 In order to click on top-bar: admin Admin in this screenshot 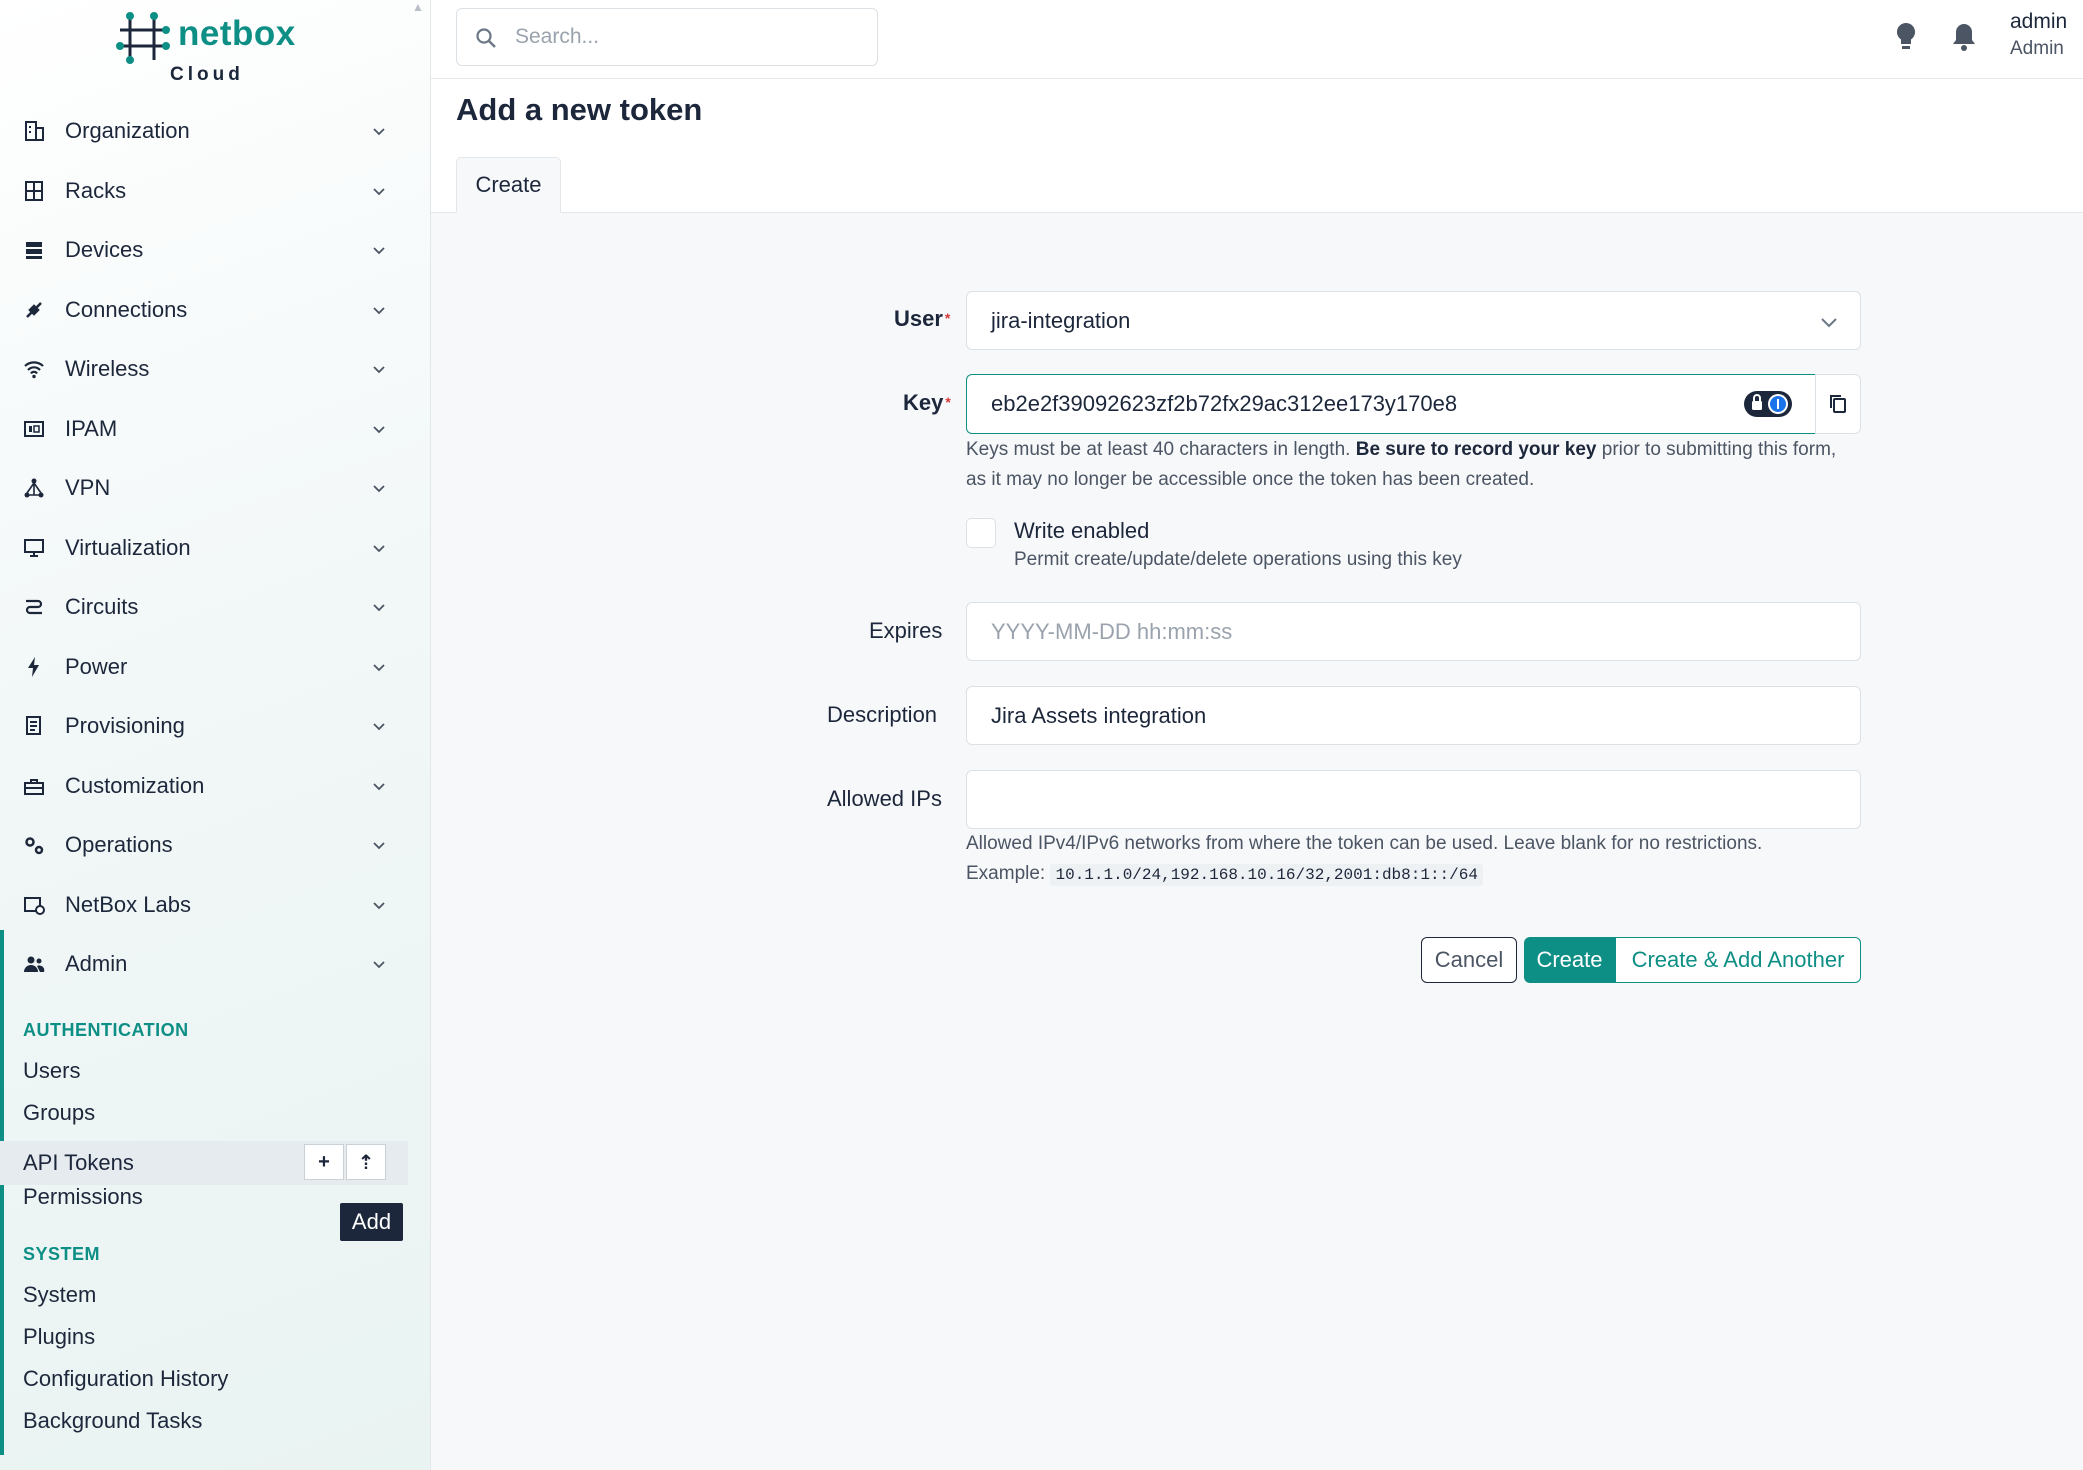, I will do `click(1257, 39)`.